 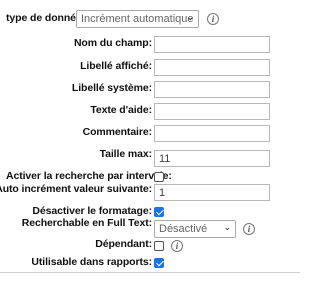 I want to click on disable-formatting-checkbox, so click(x=159, y=212).